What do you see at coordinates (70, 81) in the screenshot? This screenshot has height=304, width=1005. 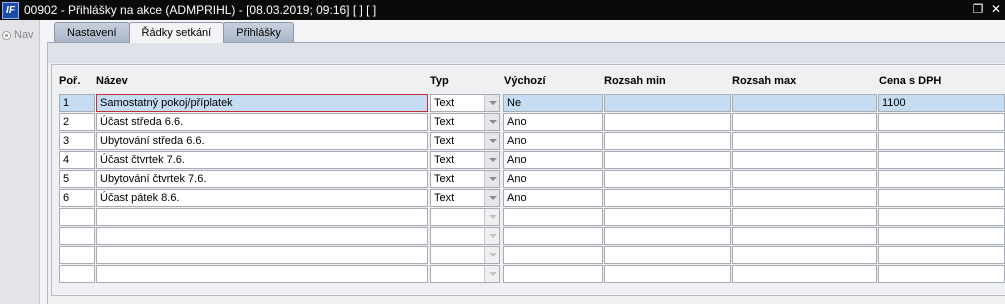 I see `header-por: Poř.` at bounding box center [70, 81].